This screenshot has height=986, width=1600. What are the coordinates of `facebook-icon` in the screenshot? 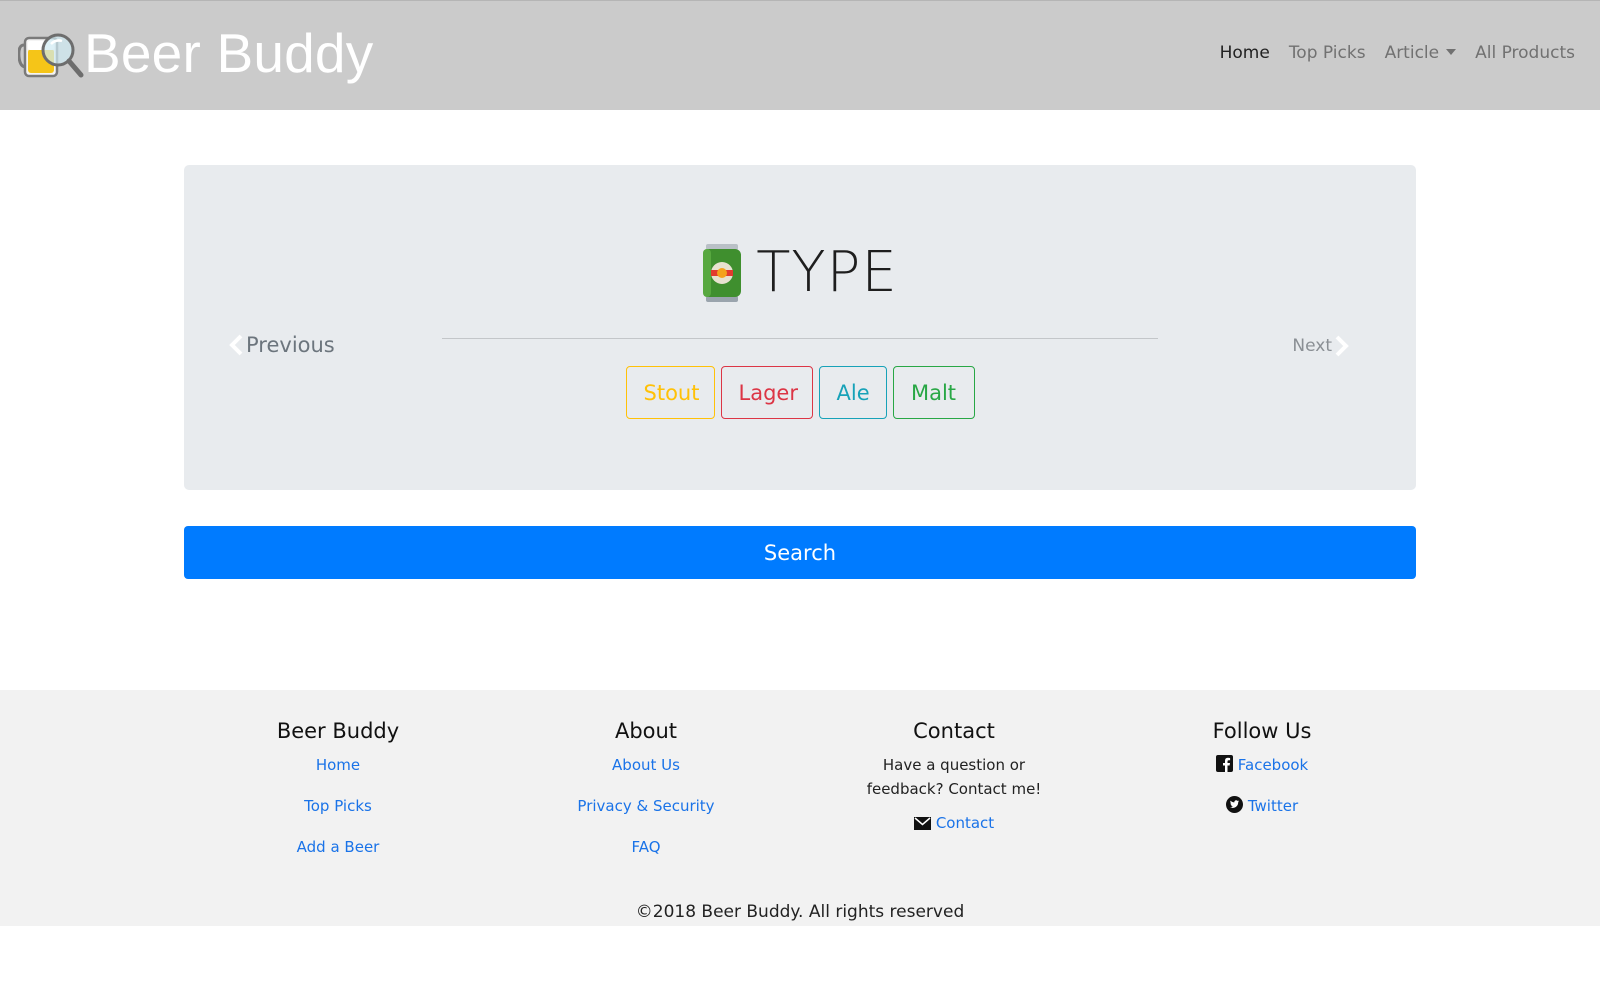 It's located at (1224, 763).